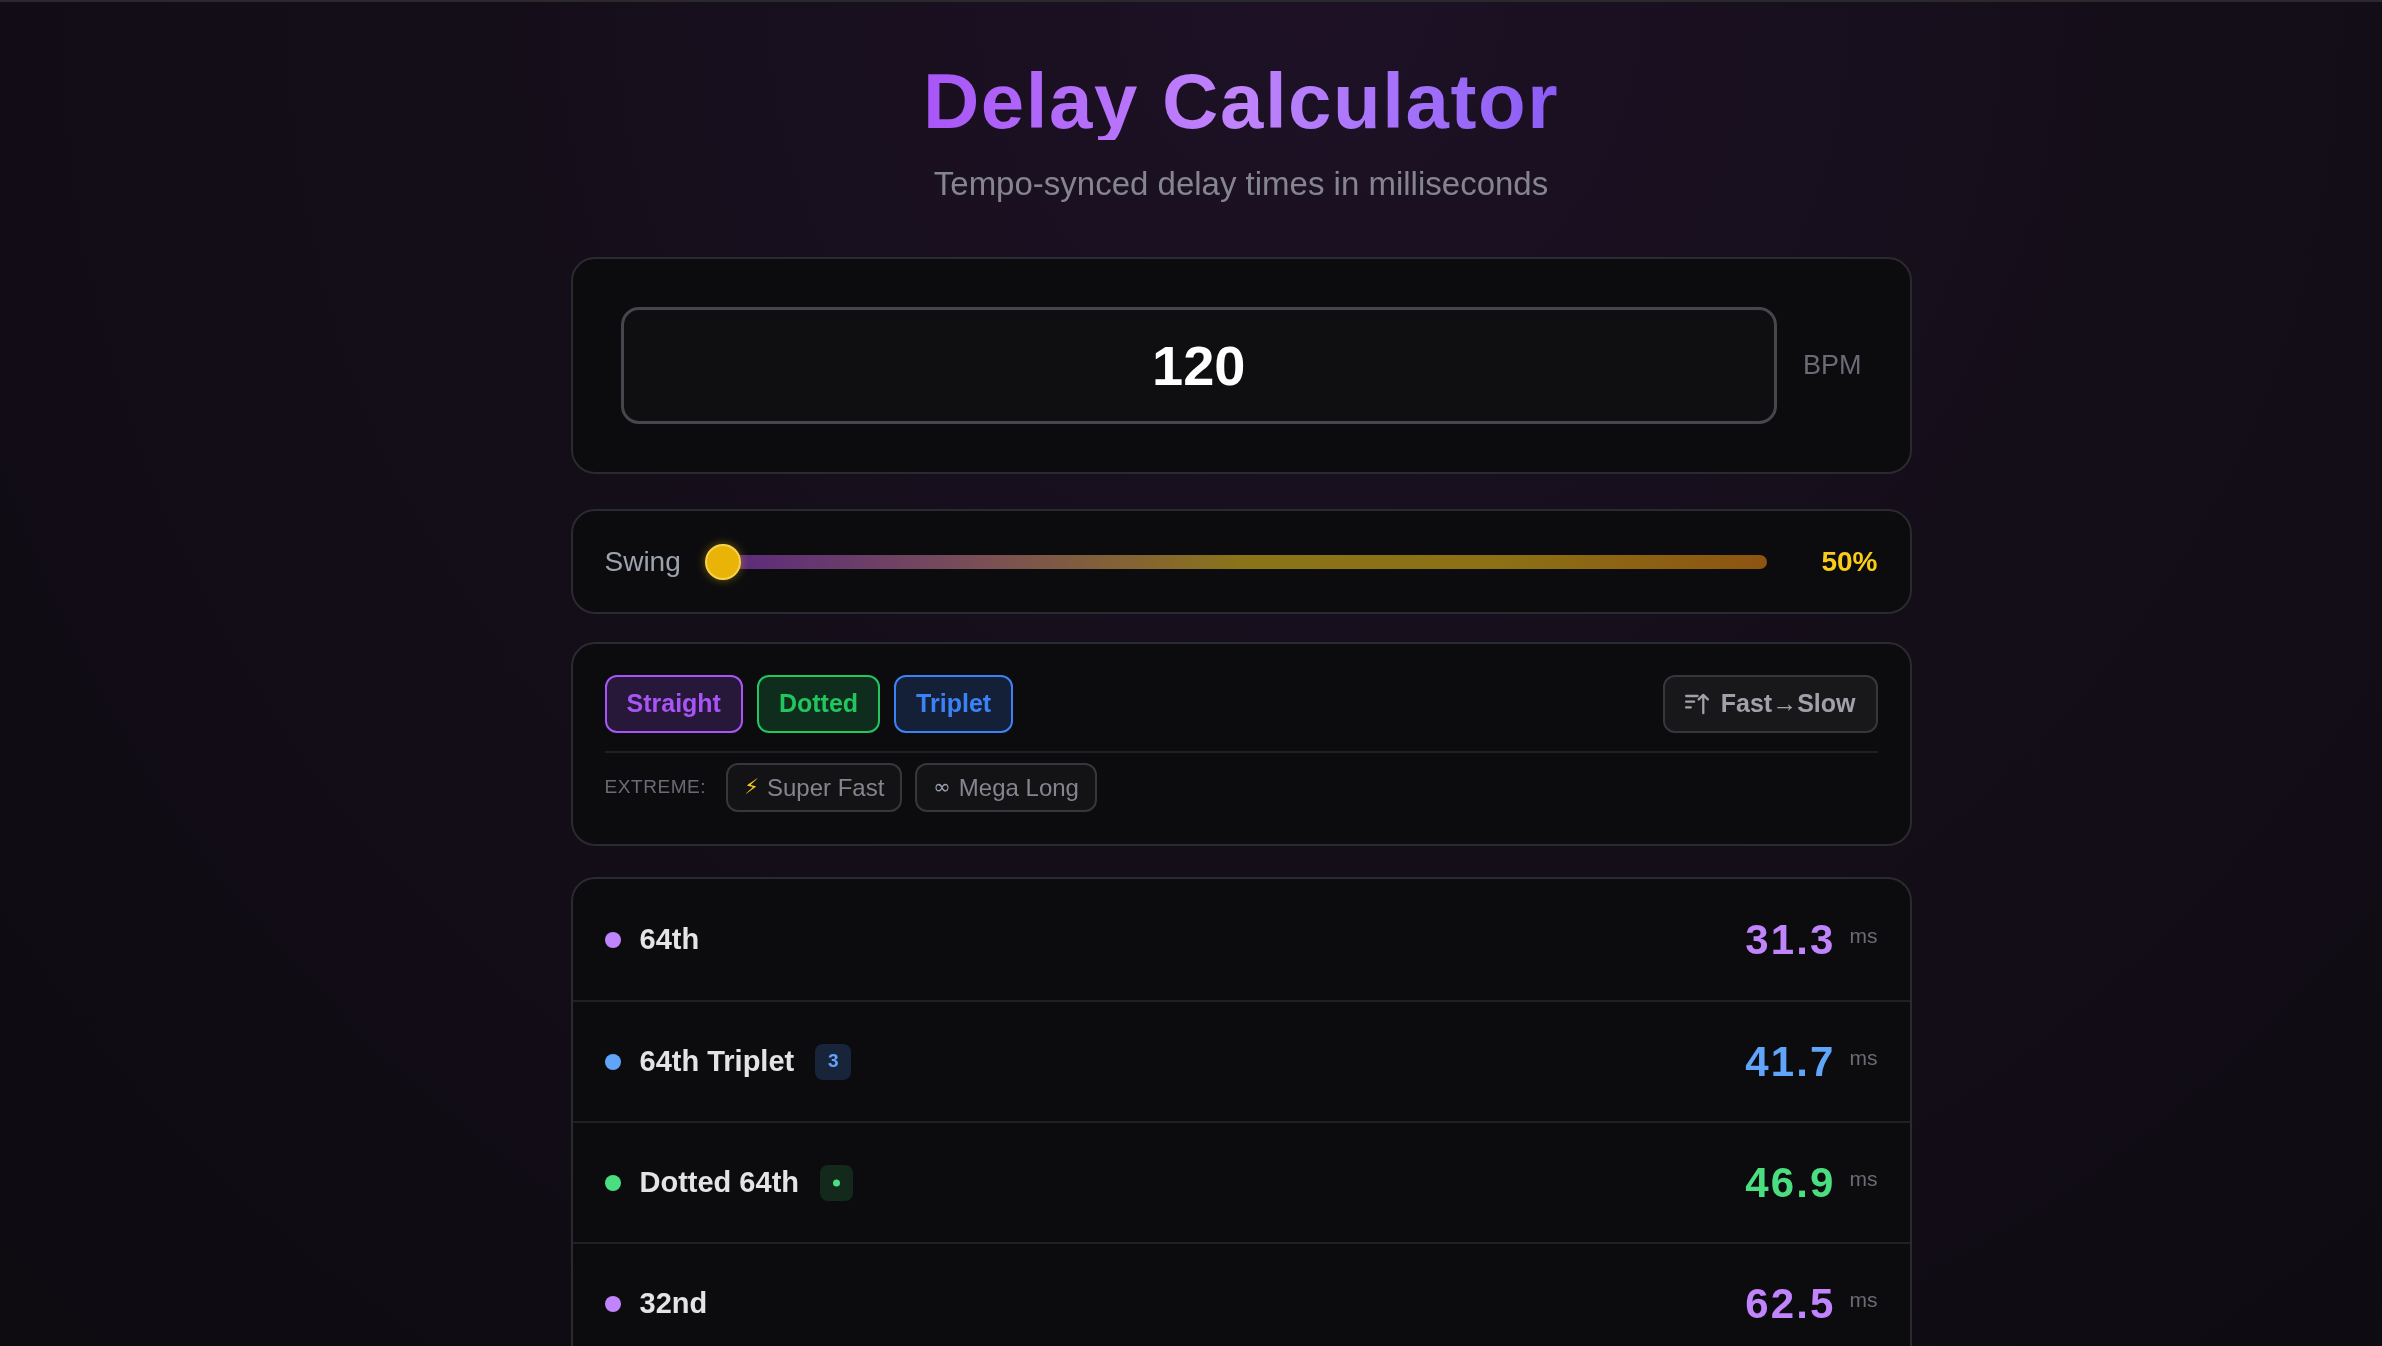 This screenshot has width=2382, height=1346. I want to click on sort-icon, so click(1696, 704).